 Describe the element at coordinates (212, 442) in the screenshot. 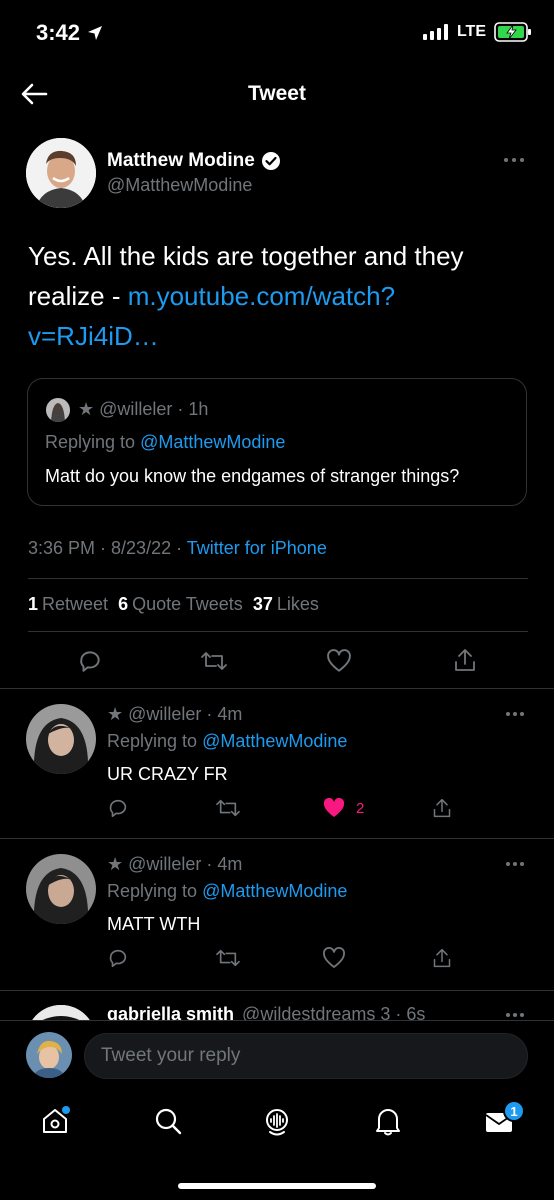

I see `quoted-replying-handle: @MatthewModine` at that location.